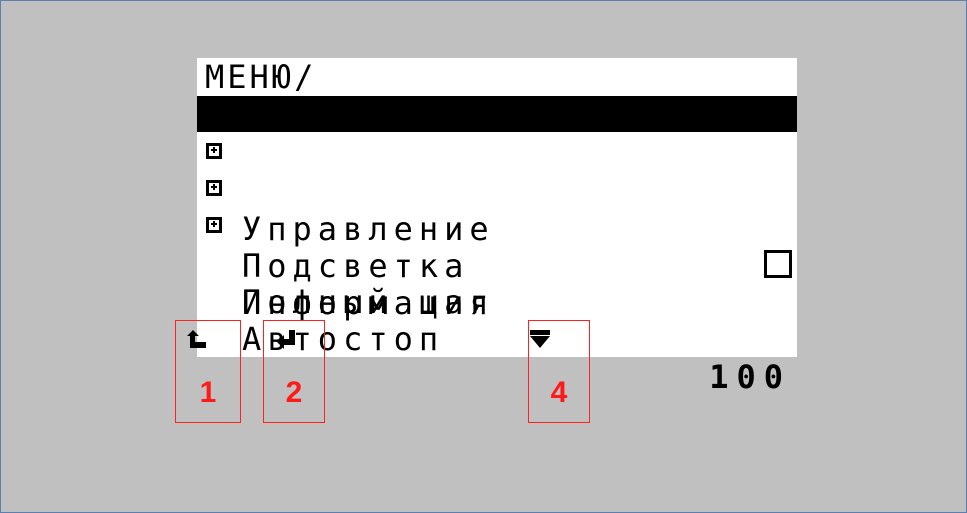  I want to click on softkey-callout-4: 4, so click(559, 371).